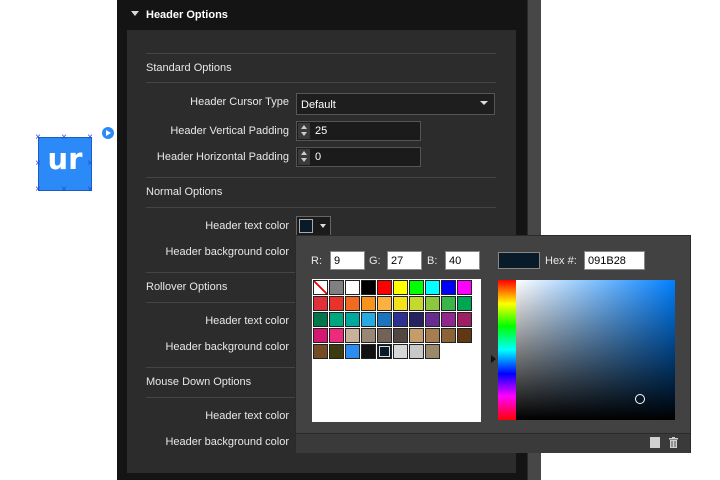 The image size is (720, 480). Describe the element at coordinates (640, 399) in the screenshot. I see `color-cursor` at that location.